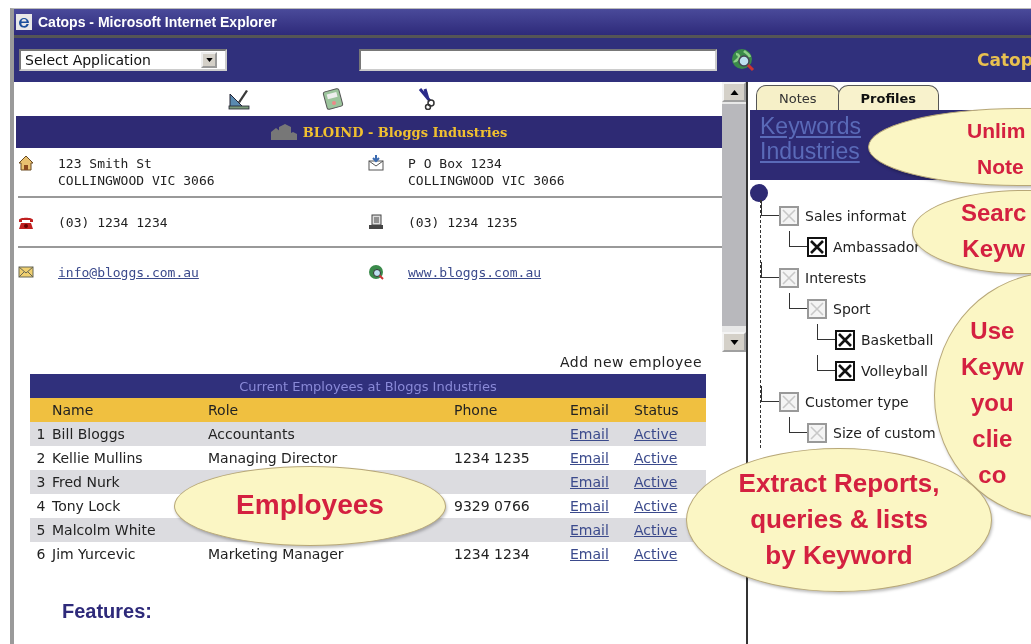 The width and height of the screenshot is (1031, 644). Describe the element at coordinates (994, 212) in the screenshot. I see `callout-text: Searc` at that location.